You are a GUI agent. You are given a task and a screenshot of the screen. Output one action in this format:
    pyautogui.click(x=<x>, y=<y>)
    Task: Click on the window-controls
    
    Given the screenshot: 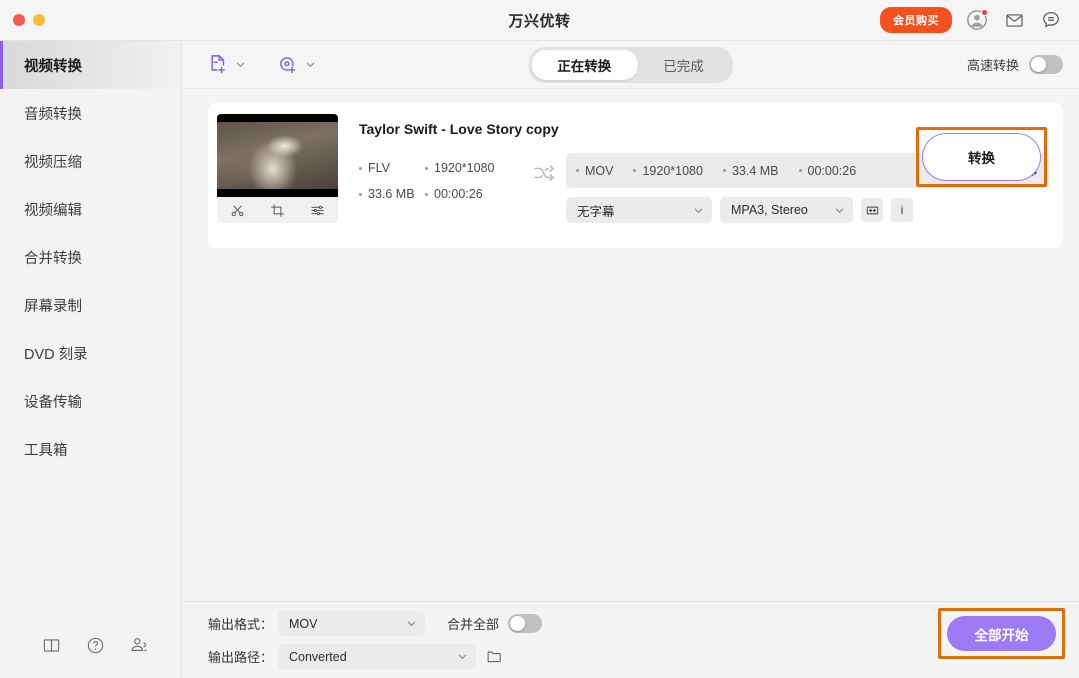 What is the action you would take?
    pyautogui.click(x=22, y=20)
    